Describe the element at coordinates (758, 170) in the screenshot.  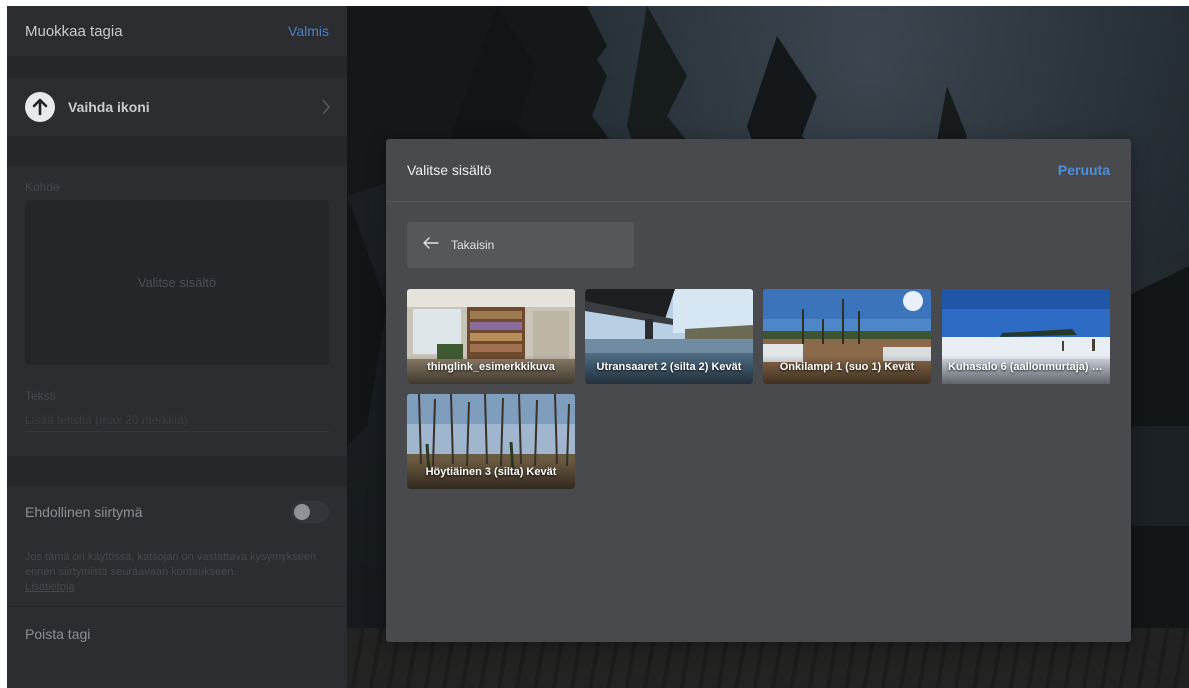
I see `dialog-header: Valitse sisältö Peruuta` at that location.